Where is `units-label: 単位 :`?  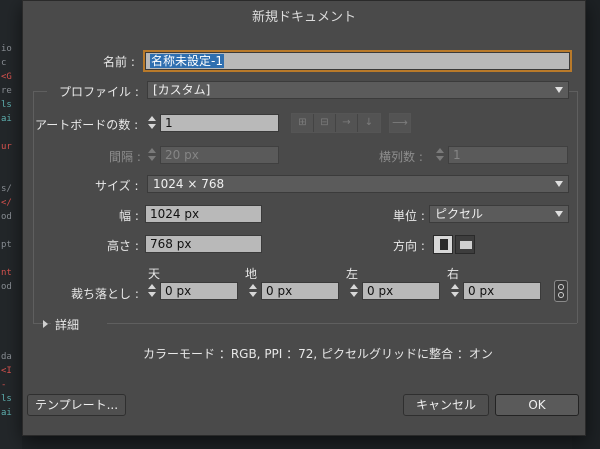
units-label: 単位 : is located at coordinates (409, 216).